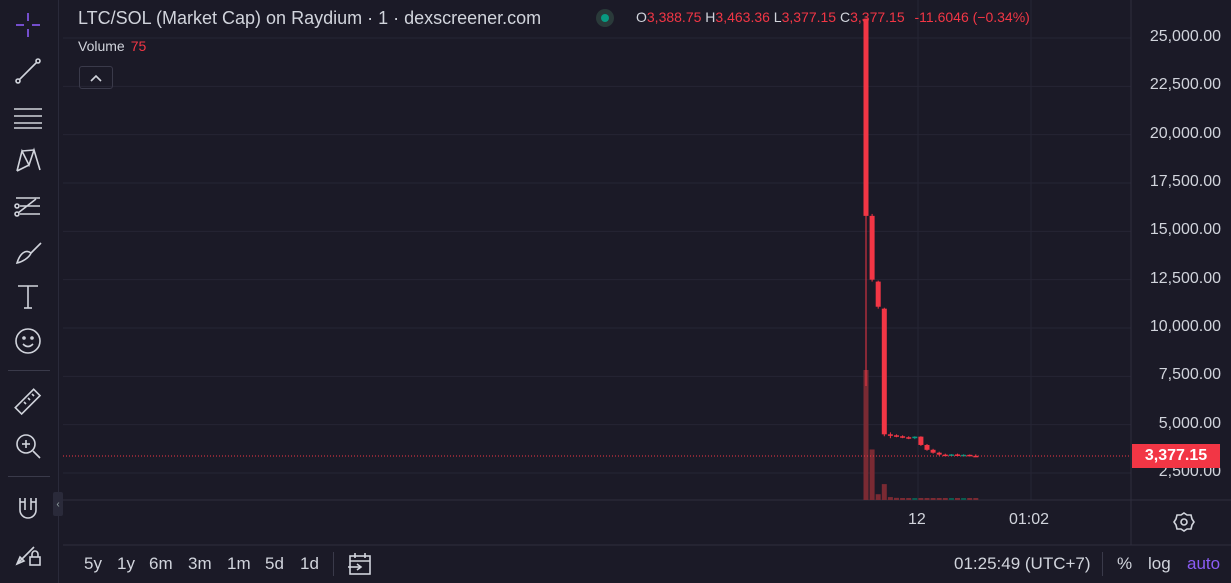 The height and width of the screenshot is (583, 1231). I want to click on ruler-icon, so click(28, 402).